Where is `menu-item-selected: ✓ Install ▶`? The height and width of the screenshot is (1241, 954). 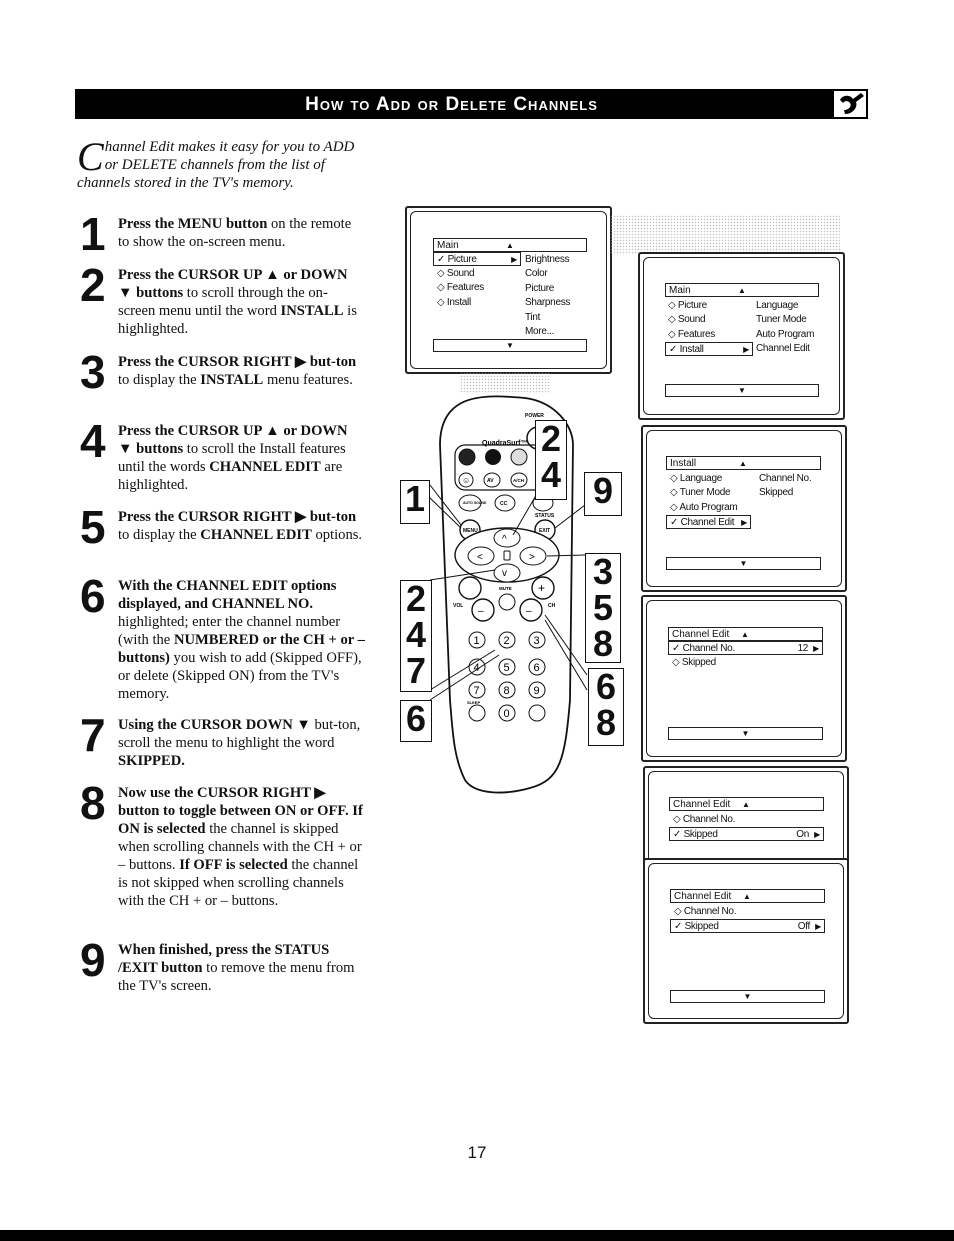
menu-item-selected: ✓ Install ▶ is located at coordinates (709, 349).